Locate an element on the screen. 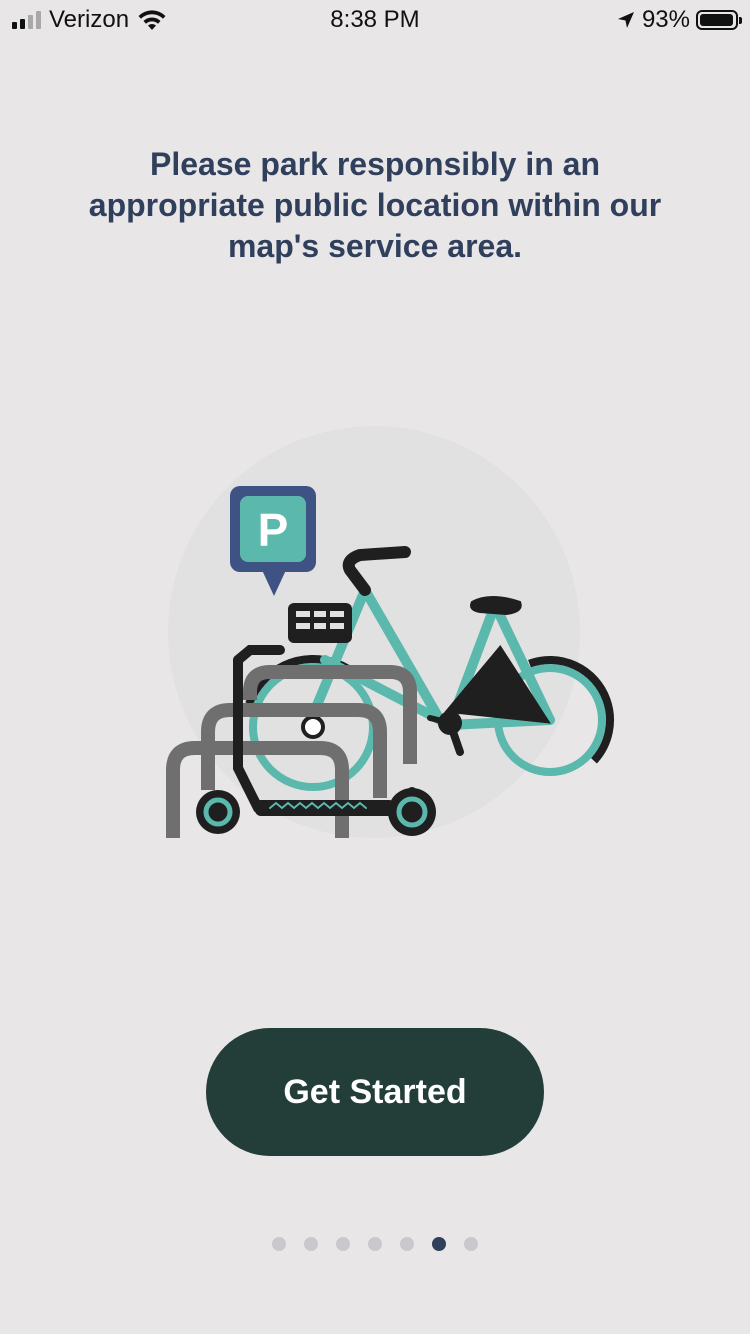 The height and width of the screenshot is (1334, 750). scooter-front-wheel-icon is located at coordinates (412, 812).